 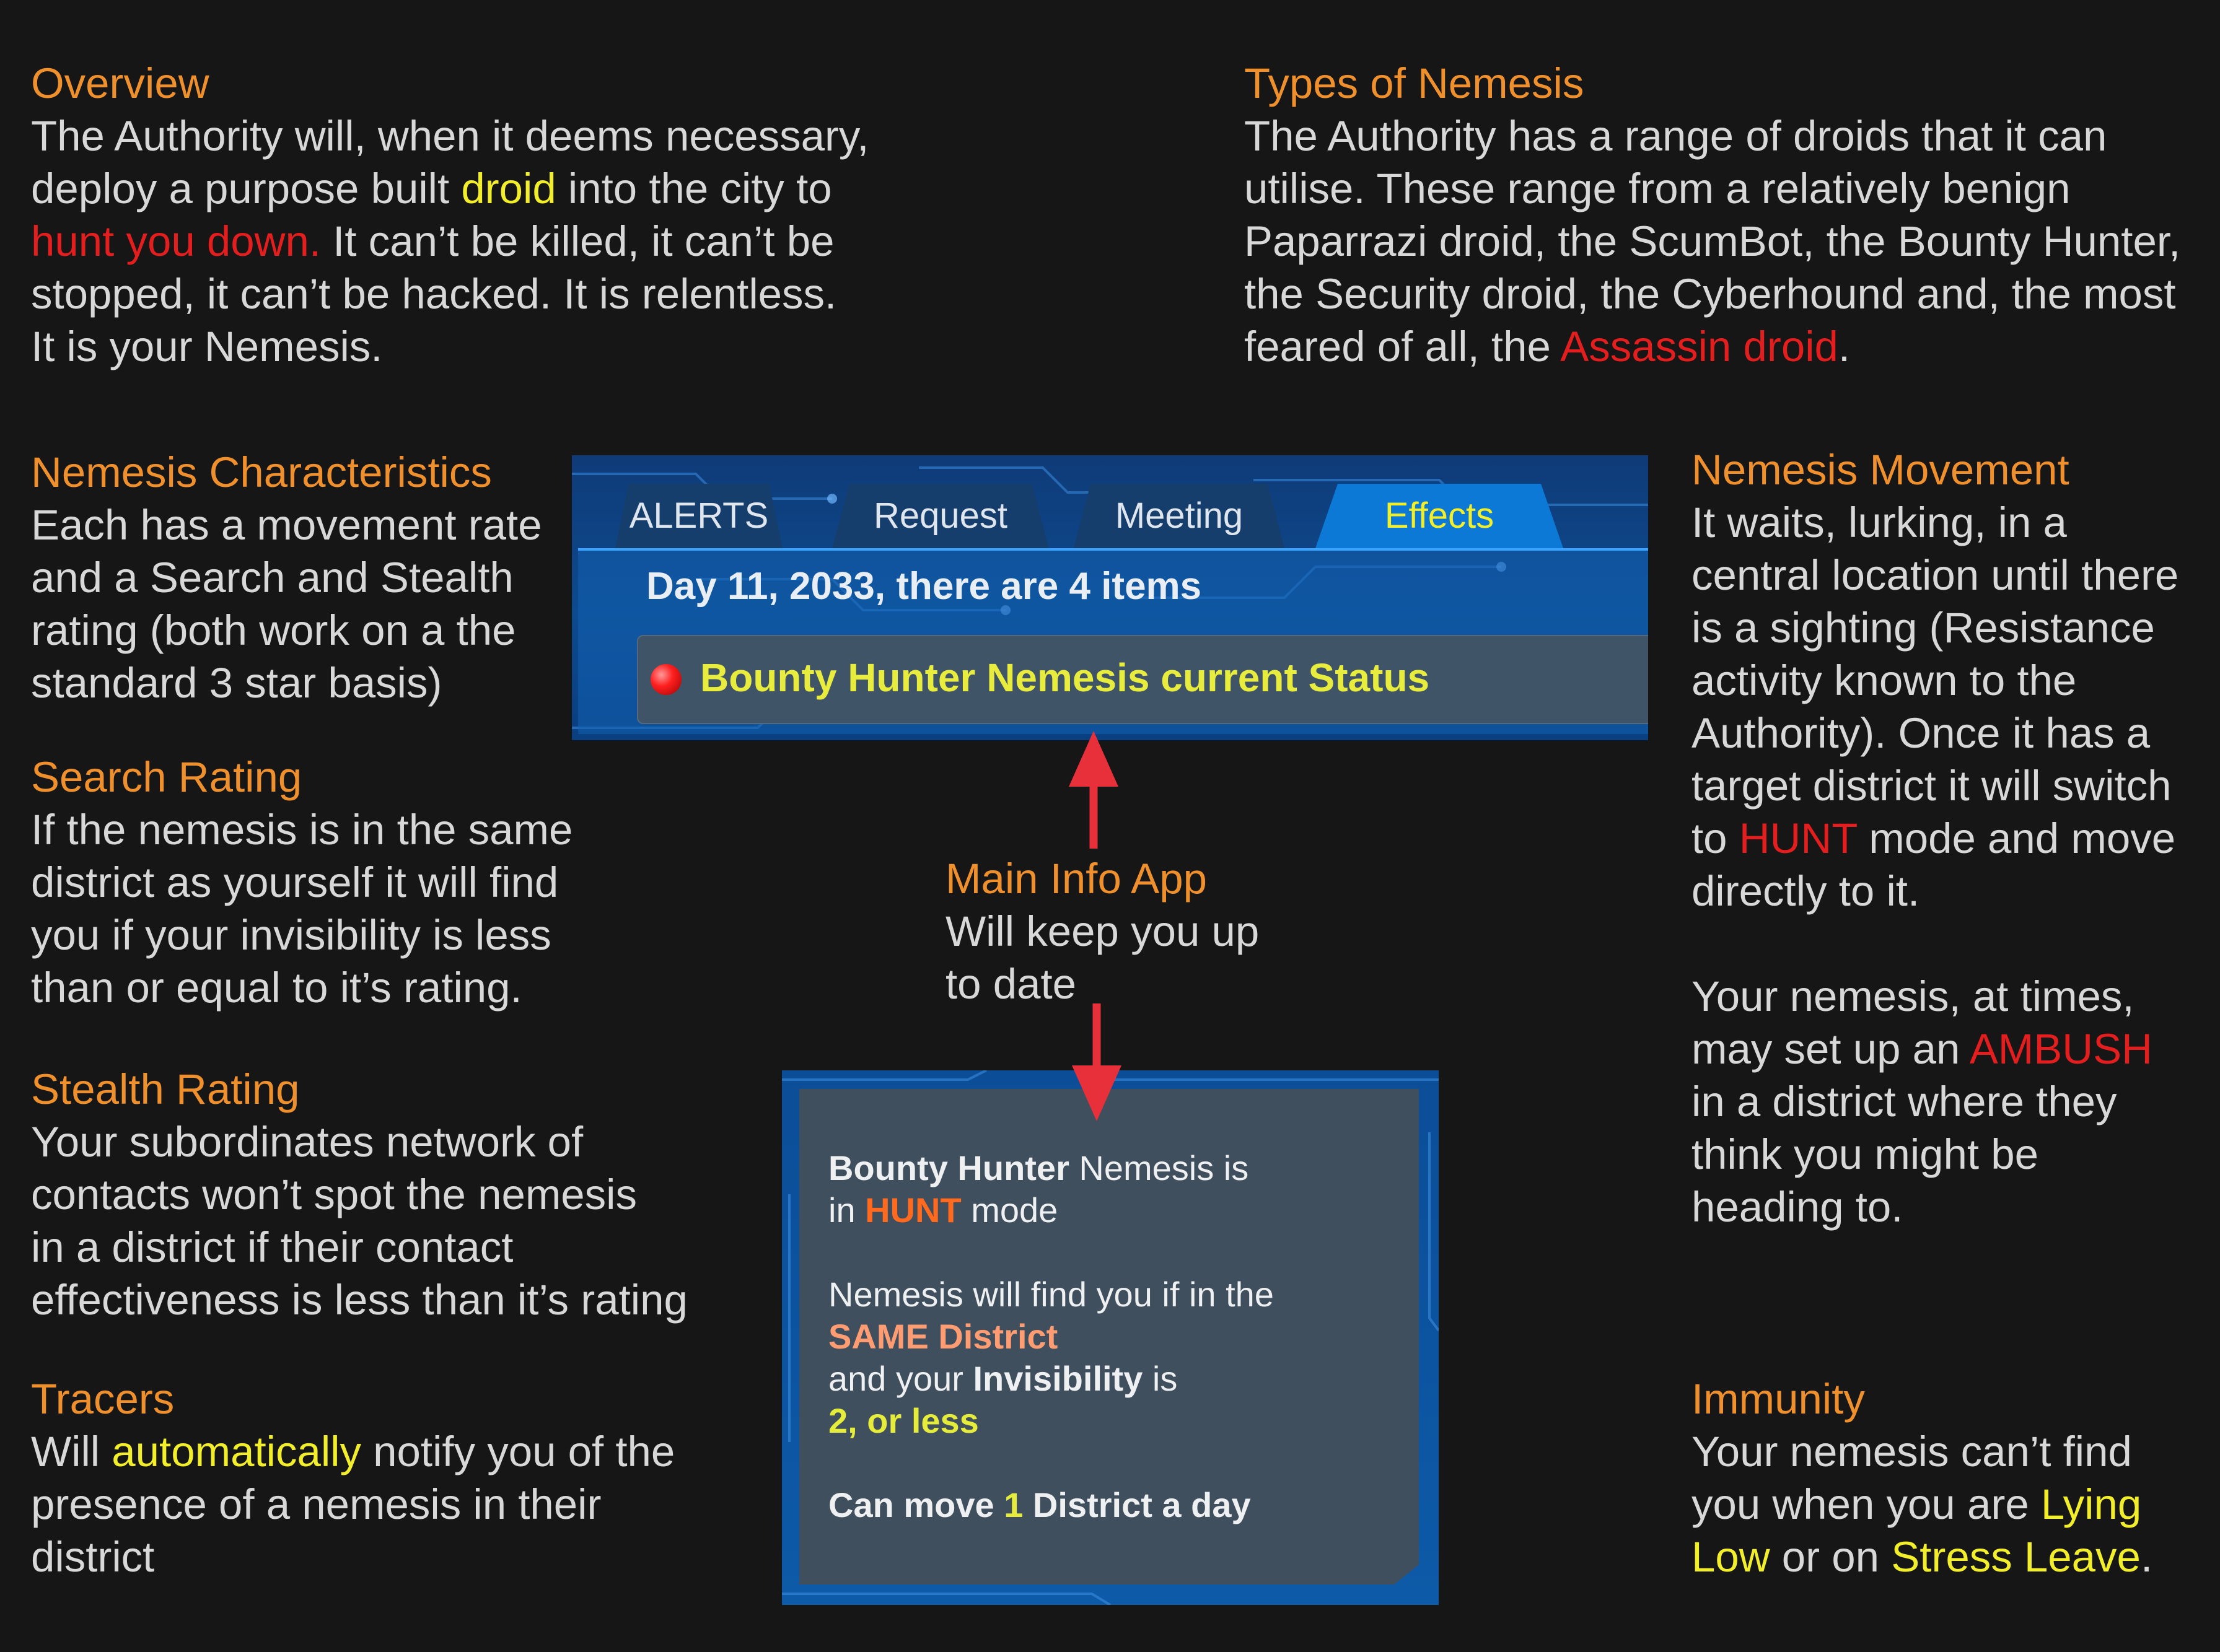 What do you see at coordinates (1912, 1451) in the screenshot?
I see `immunity-line: Your nemesis can’t find` at bounding box center [1912, 1451].